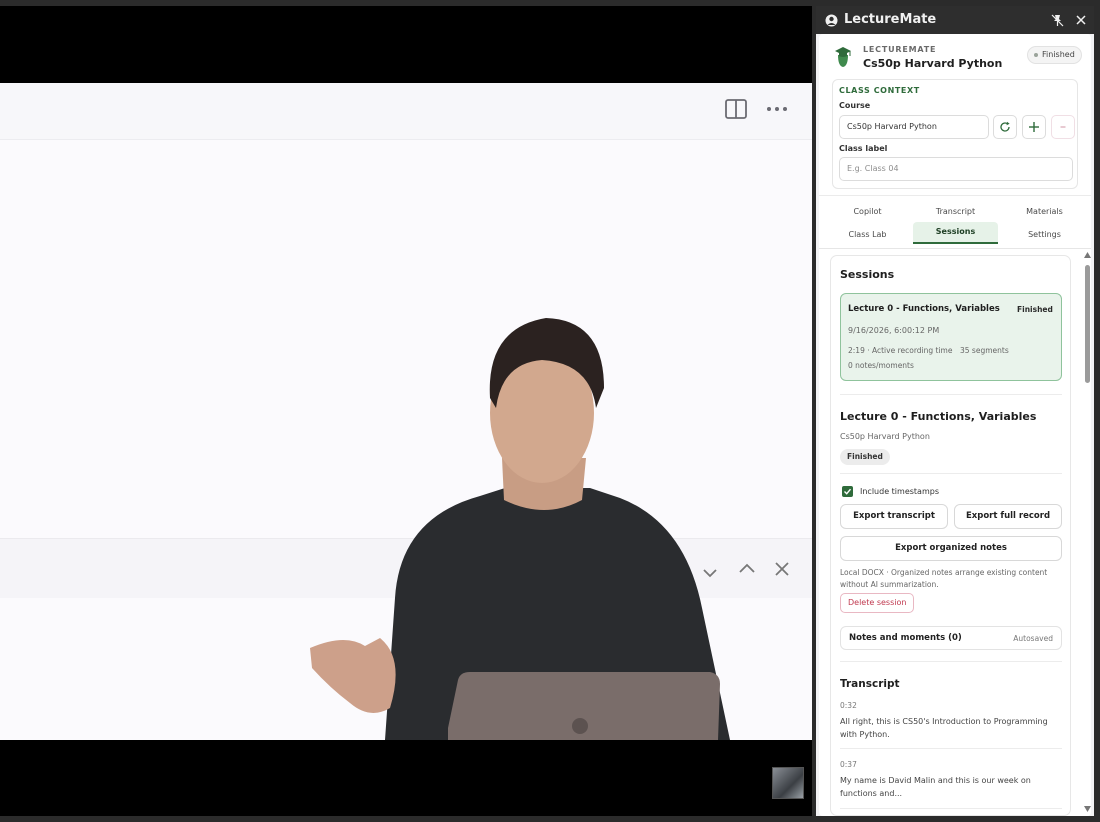 This screenshot has width=1100, height=822. Describe the element at coordinates (894, 516) in the screenshot. I see `export-transcript-button: Export transcript` at that location.